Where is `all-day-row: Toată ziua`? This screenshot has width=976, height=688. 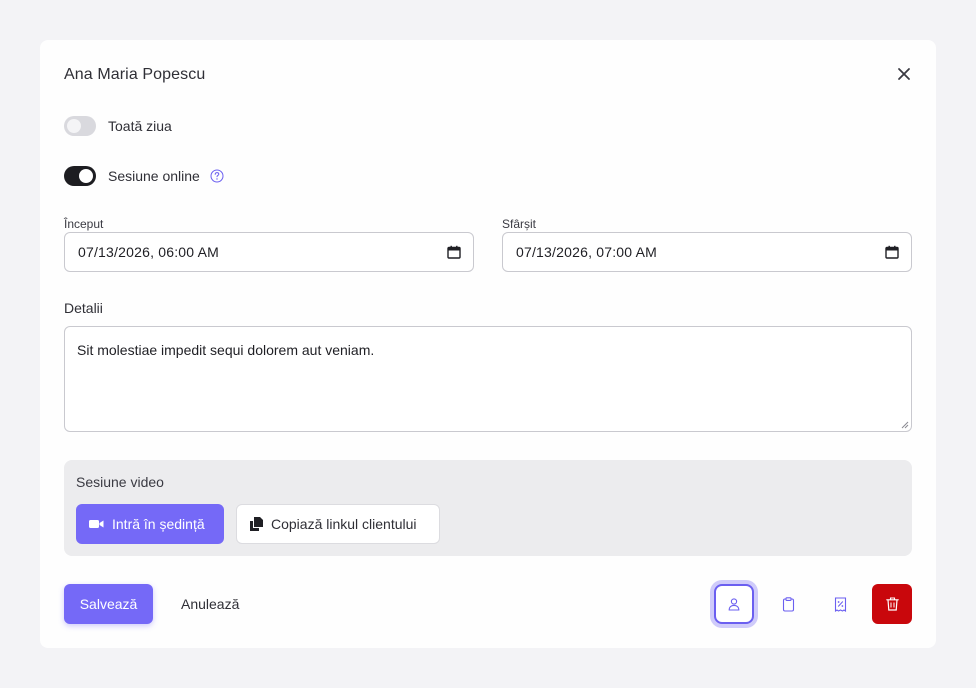
all-day-row: Toată ziua is located at coordinates (118, 126).